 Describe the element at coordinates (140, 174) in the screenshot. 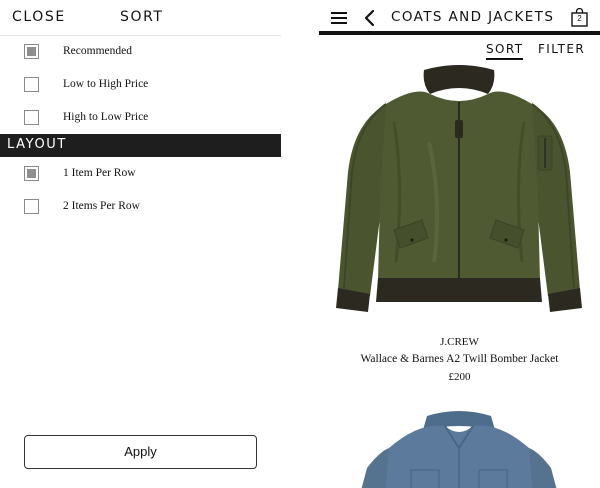

I see `layout-option-one-per-row: 1 Item Per Row` at that location.